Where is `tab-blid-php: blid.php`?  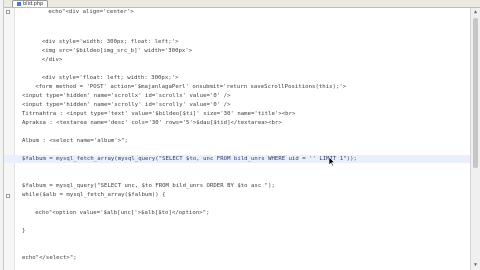 tab-blid-php: blid.php is located at coordinates (30, 3).